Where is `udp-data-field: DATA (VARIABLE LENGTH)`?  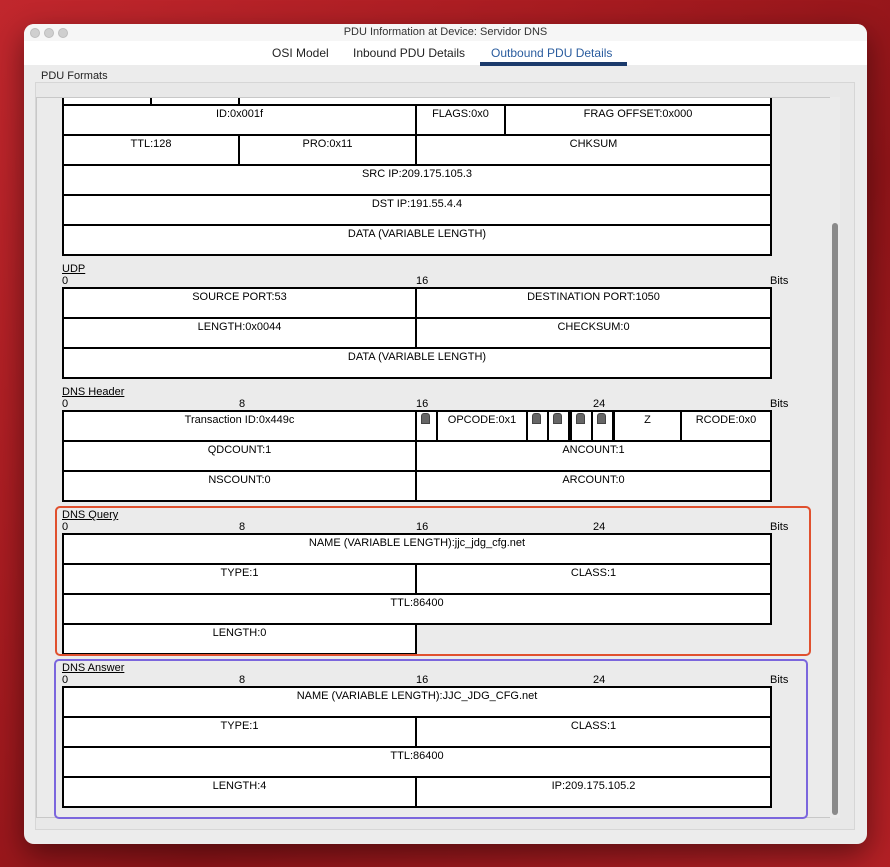 udp-data-field: DATA (VARIABLE LENGTH) is located at coordinates (417, 363).